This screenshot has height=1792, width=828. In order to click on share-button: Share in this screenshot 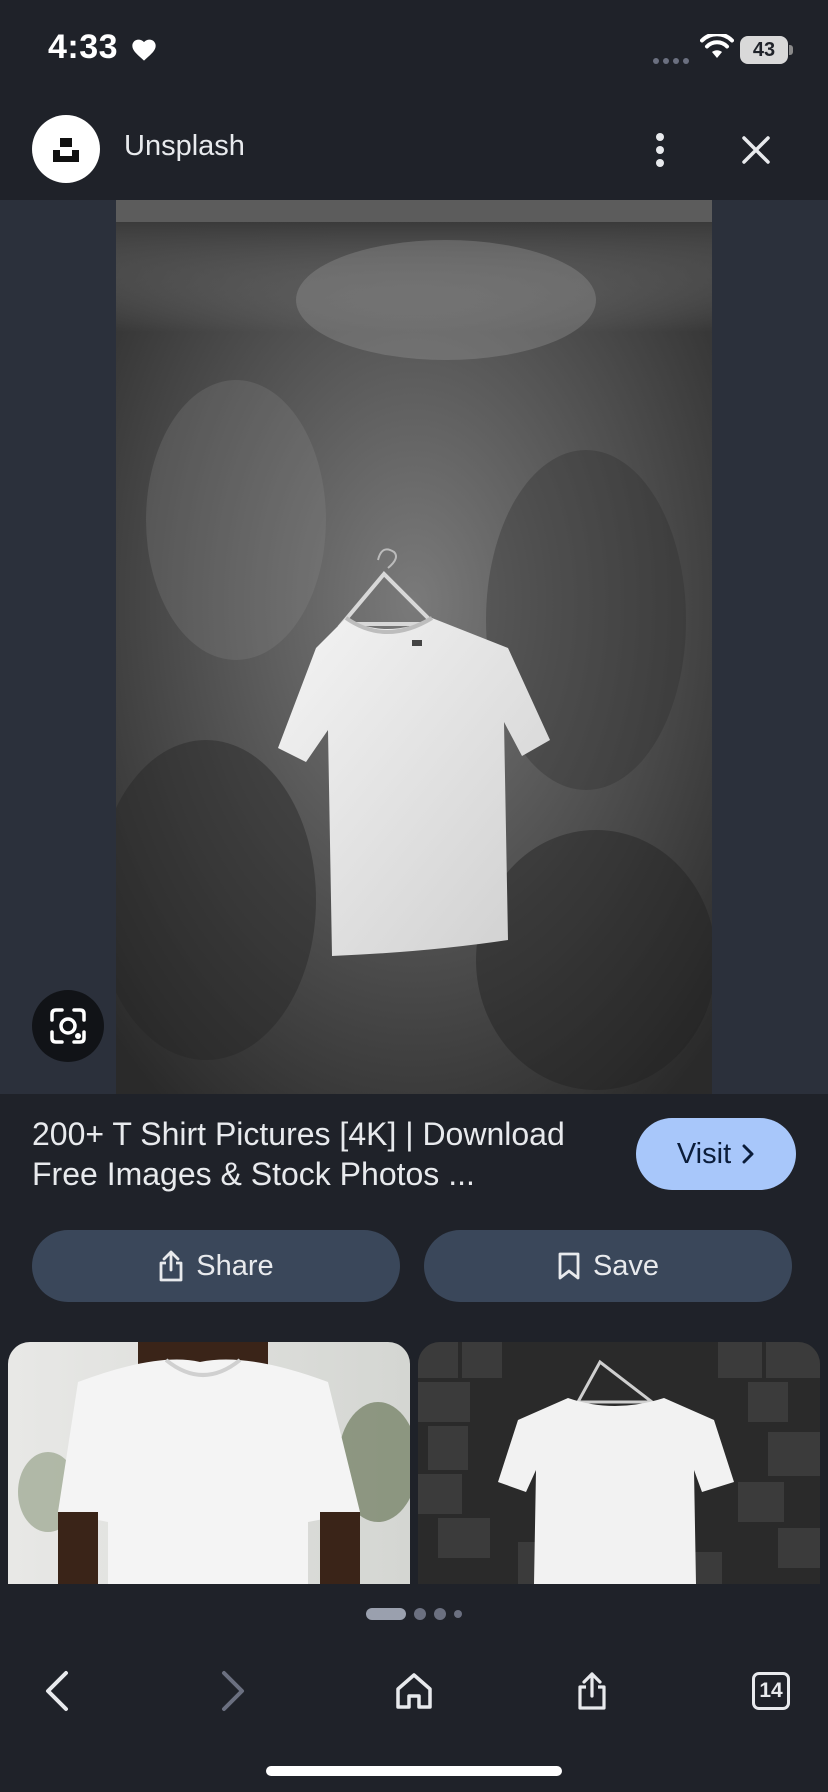, I will do `click(216, 1266)`.